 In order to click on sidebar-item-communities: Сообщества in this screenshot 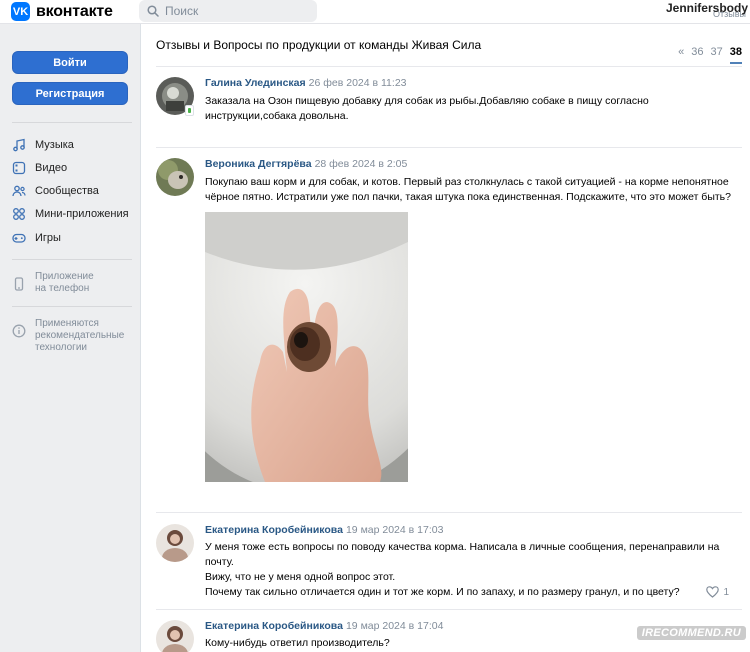, I will do `click(55, 191)`.